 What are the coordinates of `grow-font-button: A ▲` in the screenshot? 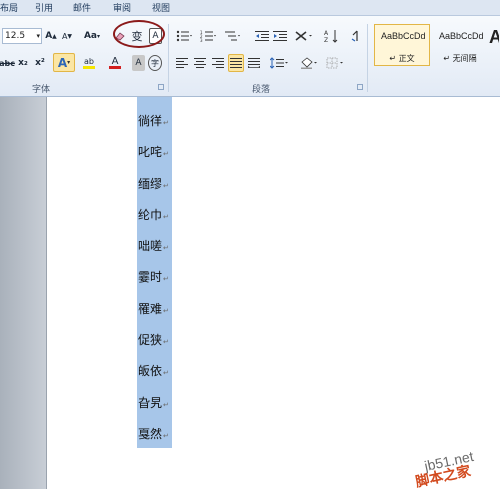 It's located at (51, 36).